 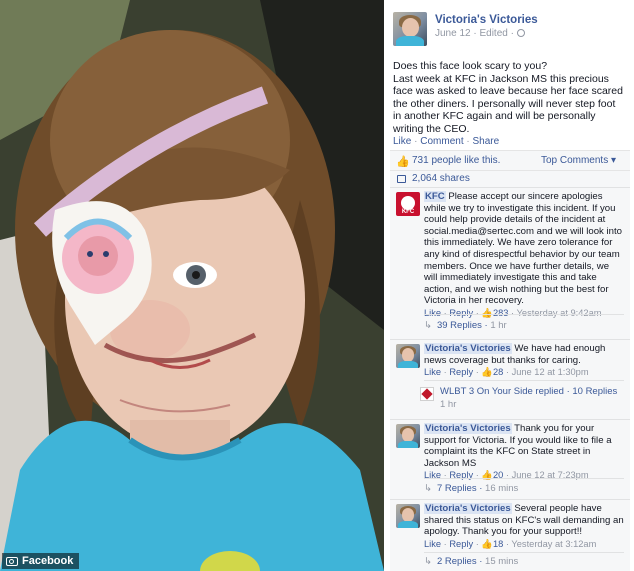 What do you see at coordinates (401, 179) in the screenshot?
I see `share-icon` at bounding box center [401, 179].